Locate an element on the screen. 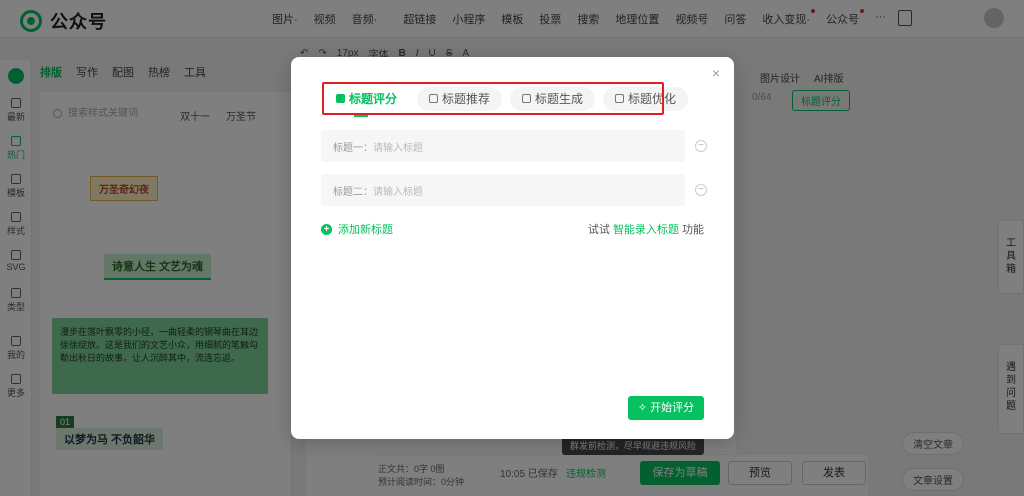 Image resolution: width=1024 pixels, height=496 pixels. plus-icon: + is located at coordinates (326, 229).